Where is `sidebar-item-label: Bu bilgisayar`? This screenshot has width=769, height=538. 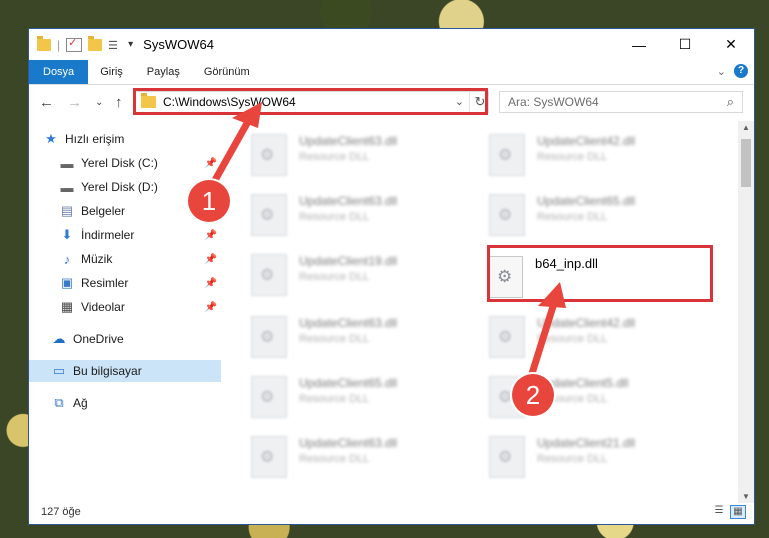
sidebar-item-label: Bu bilgisayar is located at coordinates (107, 371).